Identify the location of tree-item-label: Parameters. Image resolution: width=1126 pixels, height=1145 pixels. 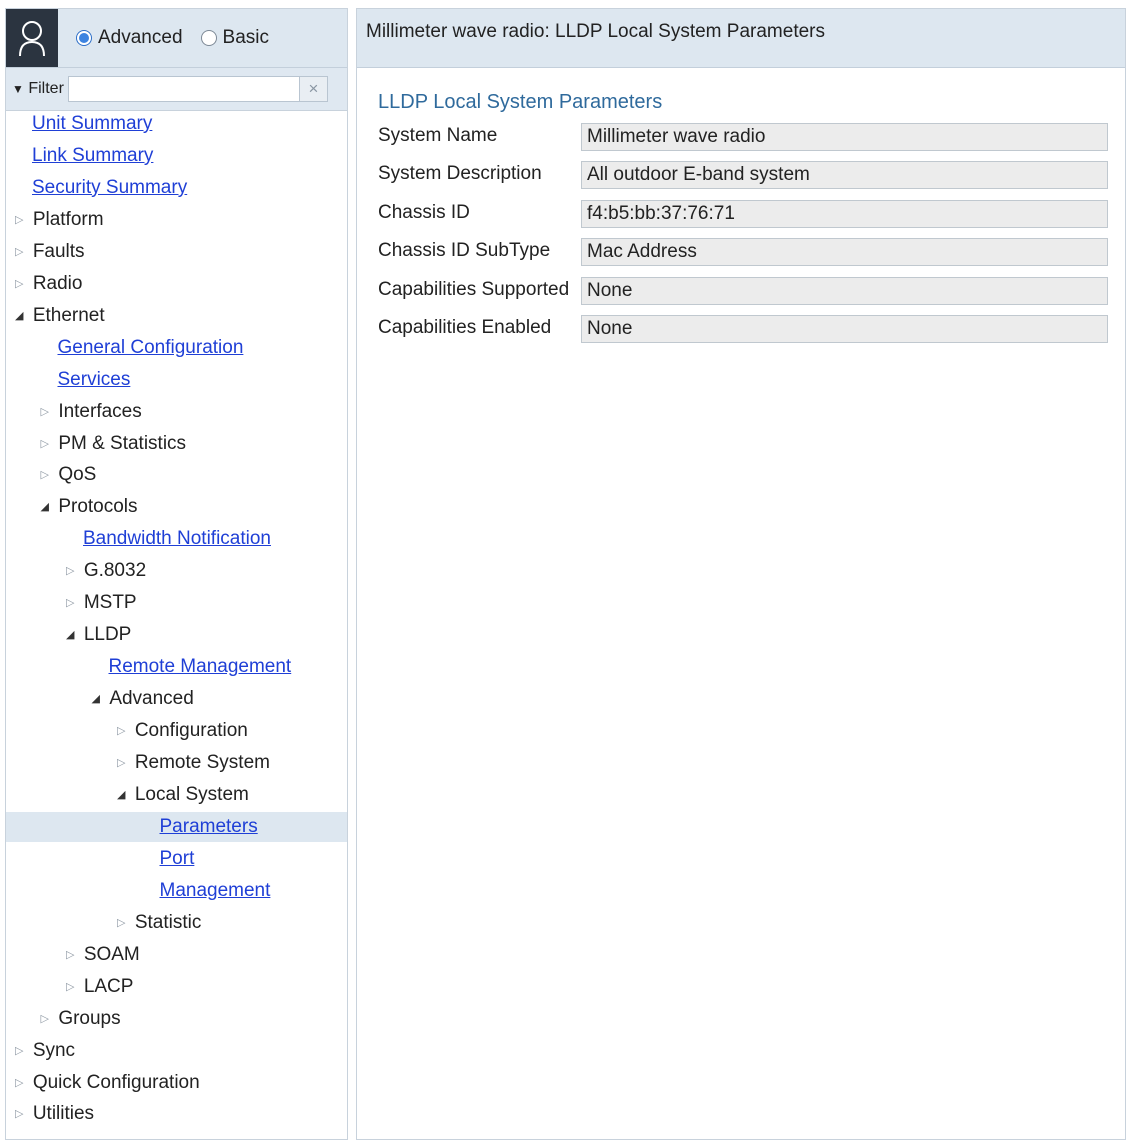
(209, 826).